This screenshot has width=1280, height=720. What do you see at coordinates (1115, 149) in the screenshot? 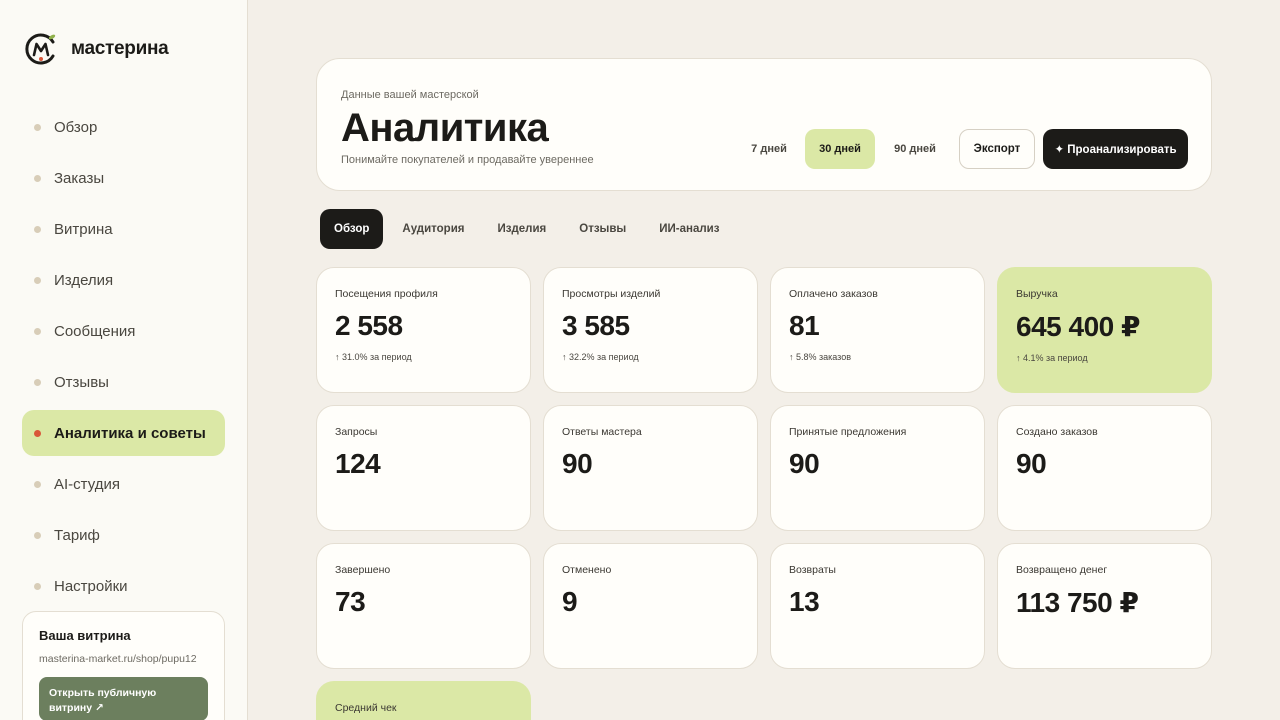
I see `analyze-button: ✦ Проанализировать` at bounding box center [1115, 149].